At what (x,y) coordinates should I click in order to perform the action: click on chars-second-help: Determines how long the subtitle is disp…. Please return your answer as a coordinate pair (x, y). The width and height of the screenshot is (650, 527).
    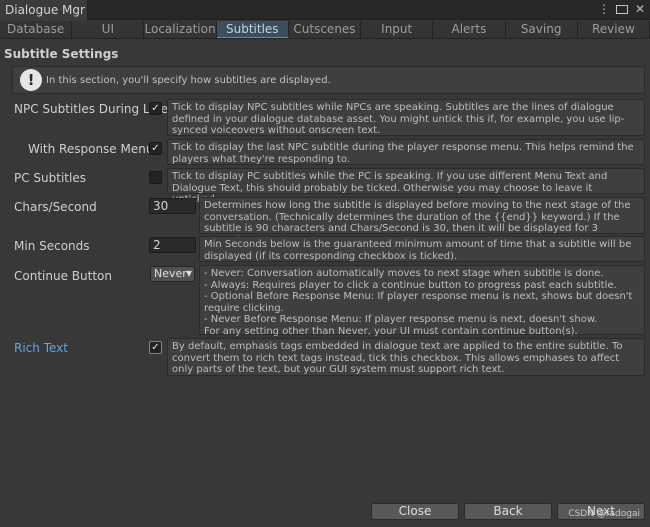
    Looking at the image, I should click on (422, 221).